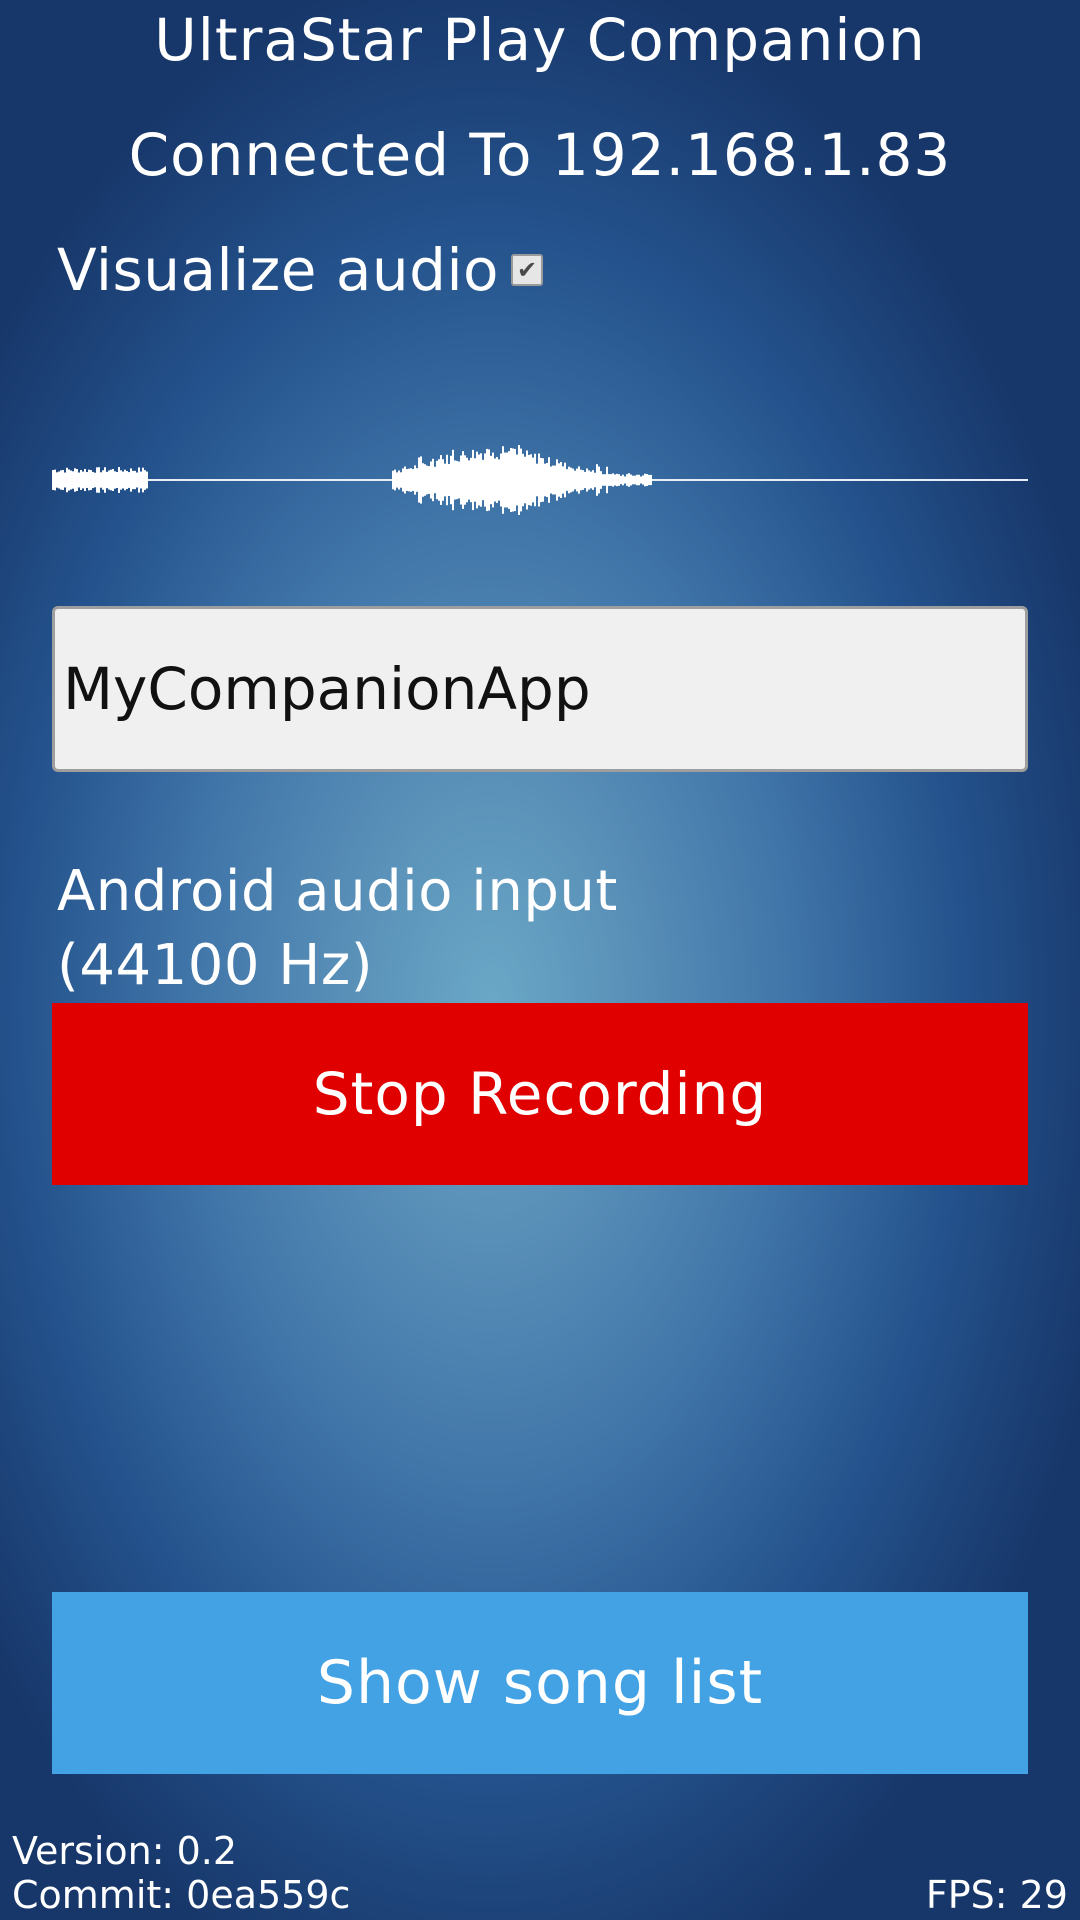 The height and width of the screenshot is (1920, 1080). I want to click on visualize-audio-checkbox: ✔, so click(527, 270).